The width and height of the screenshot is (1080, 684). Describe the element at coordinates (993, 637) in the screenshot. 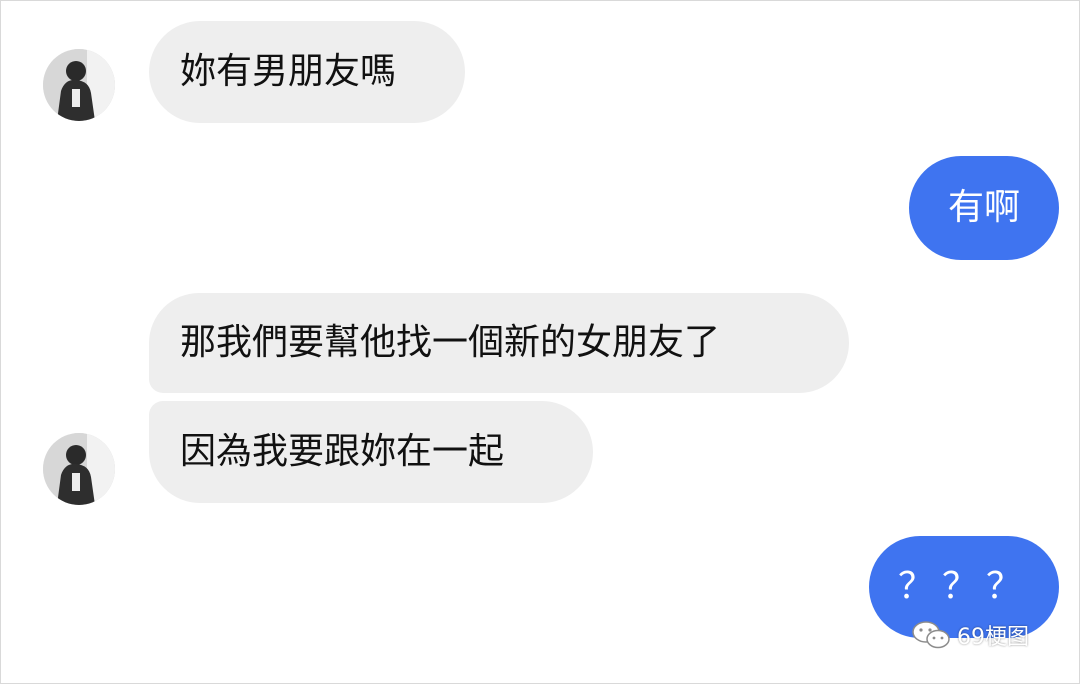

I see `watermark-text: 69梗图` at that location.